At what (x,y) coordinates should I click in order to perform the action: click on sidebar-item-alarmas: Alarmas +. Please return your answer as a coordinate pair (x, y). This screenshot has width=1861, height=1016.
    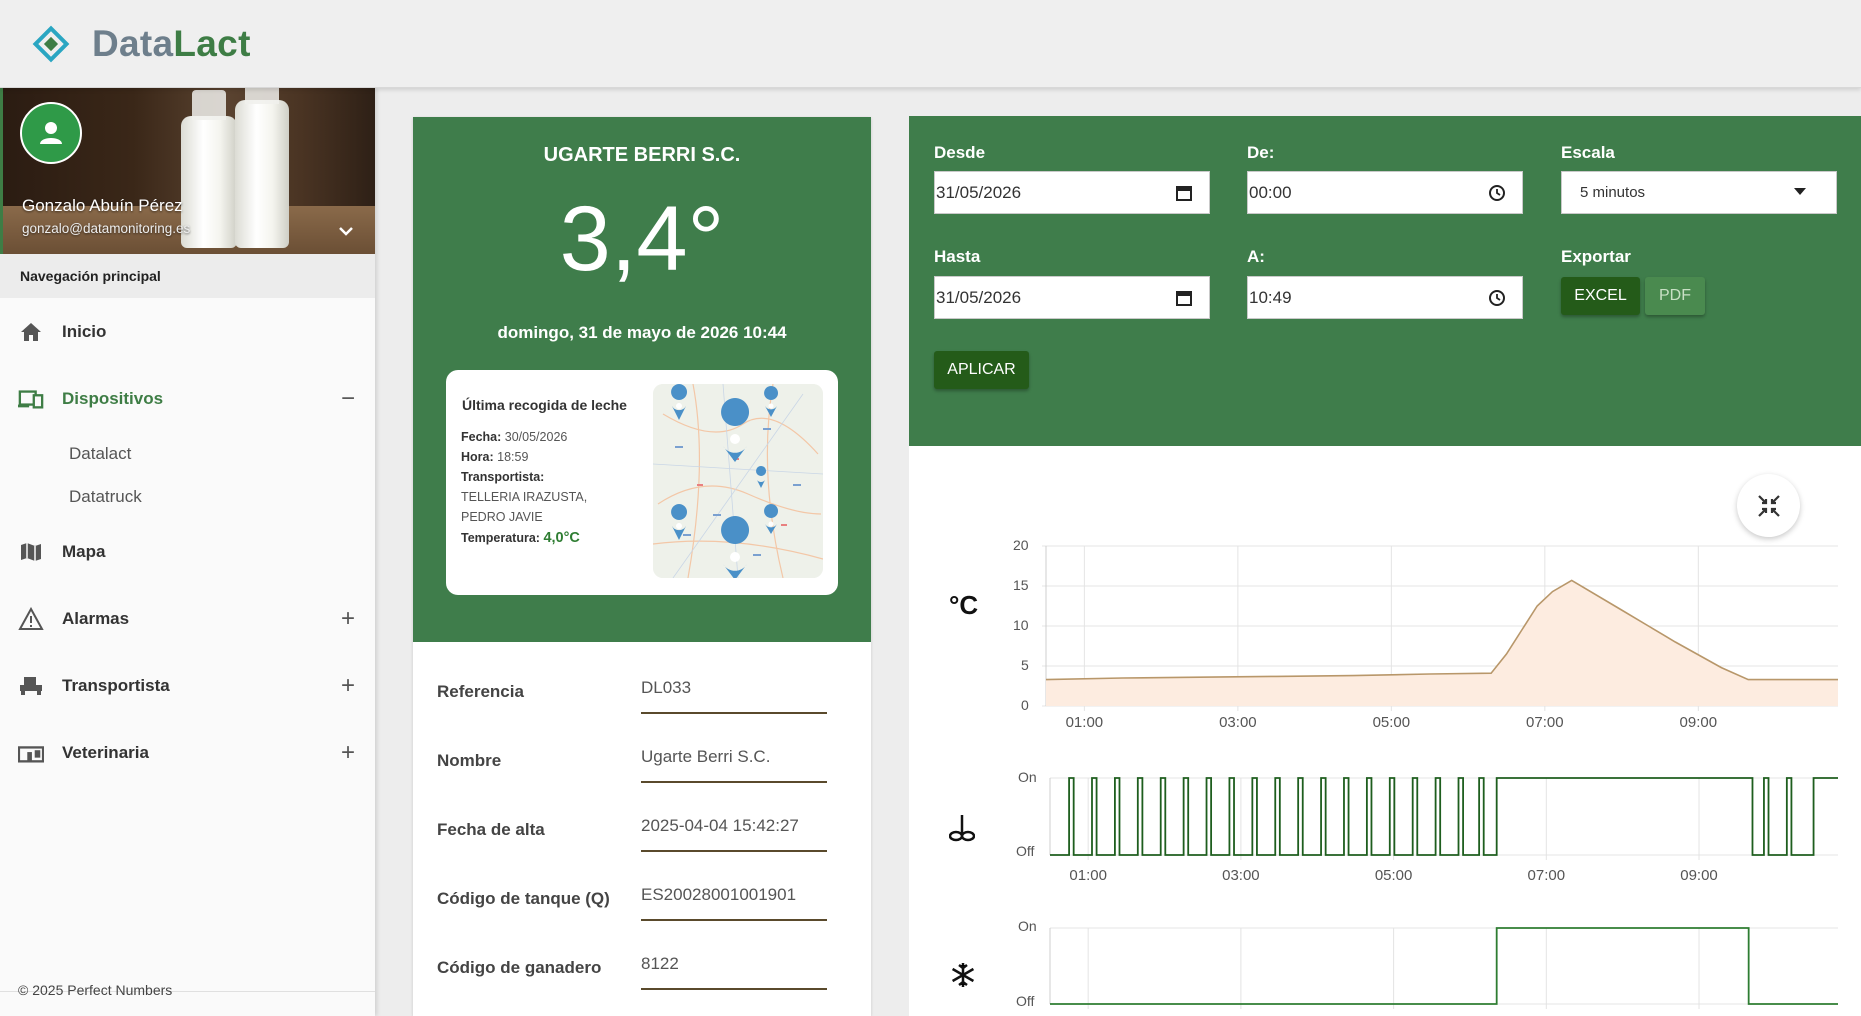
    Looking at the image, I should click on (187, 618).